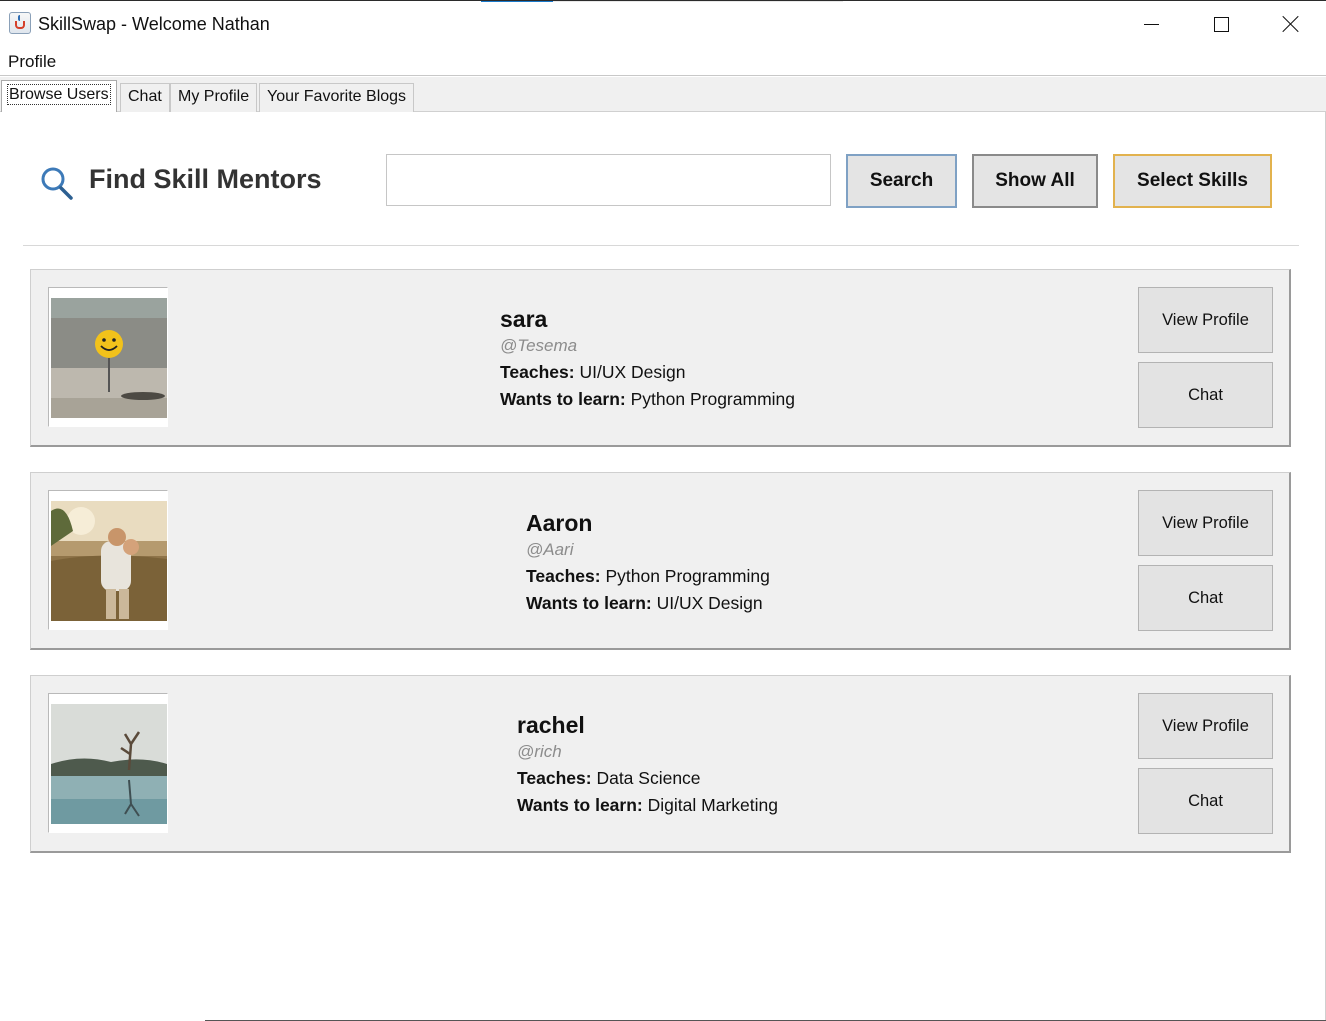 This screenshot has height=1021, width=1326. I want to click on maximize-button, so click(1221, 24).